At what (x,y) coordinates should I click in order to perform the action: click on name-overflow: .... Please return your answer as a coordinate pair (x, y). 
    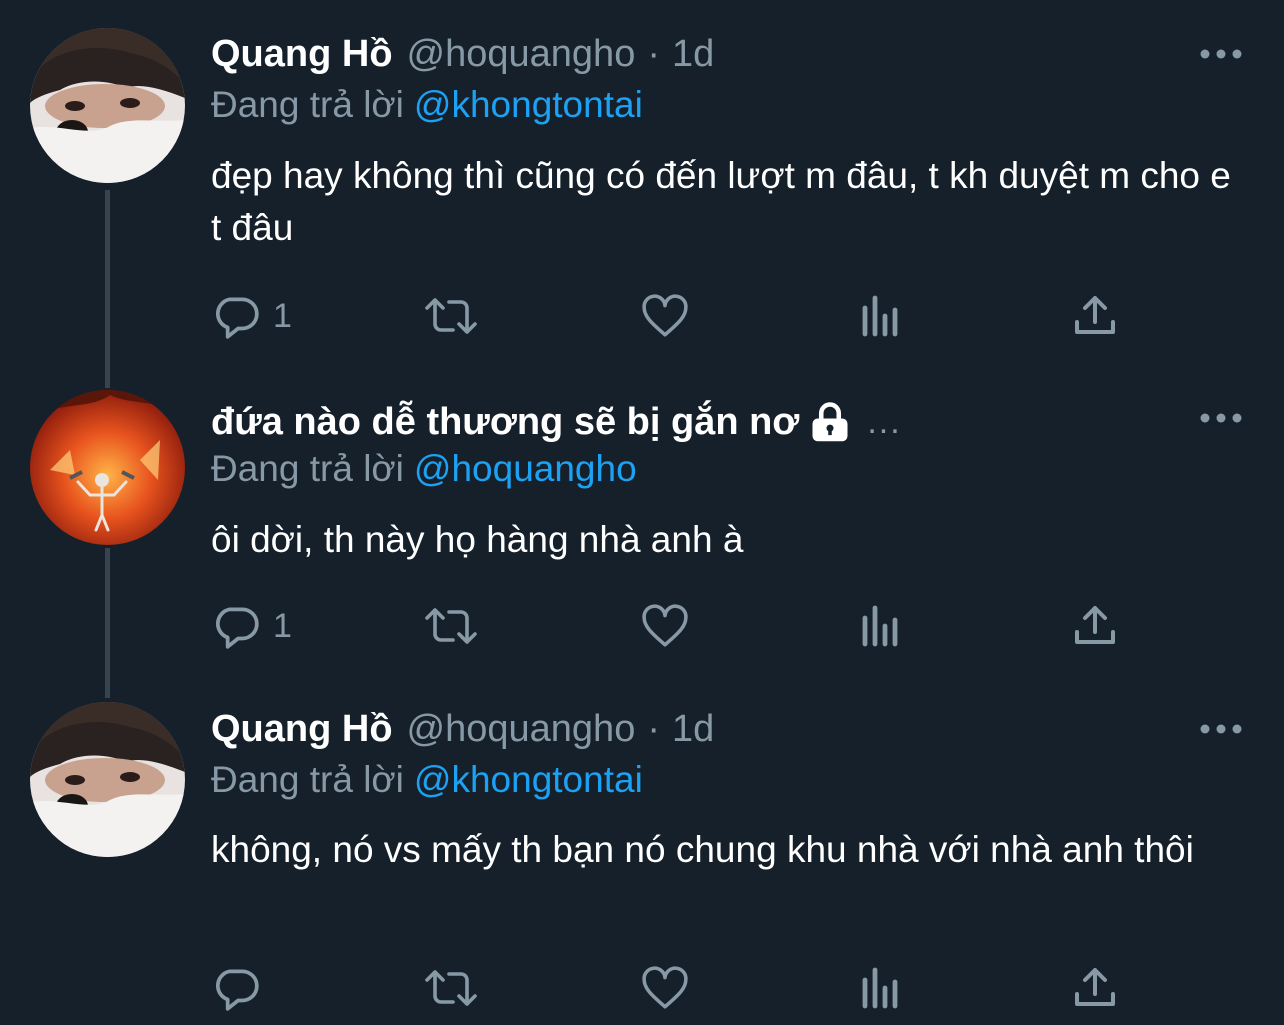
    Looking at the image, I should click on (884, 421).